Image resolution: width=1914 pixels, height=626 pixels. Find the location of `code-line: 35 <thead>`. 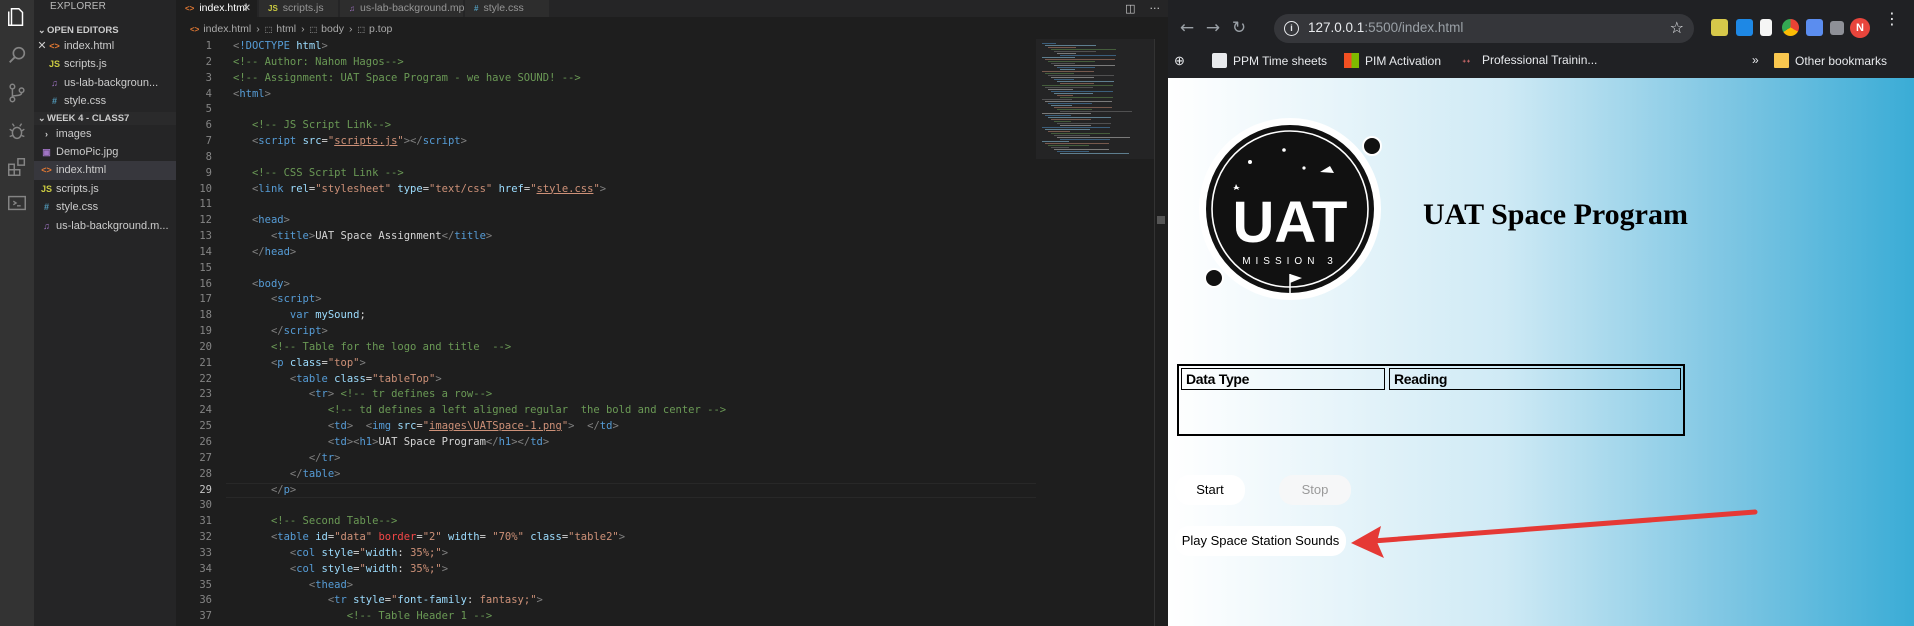

code-line: 35 <thead> is located at coordinates (606, 586).